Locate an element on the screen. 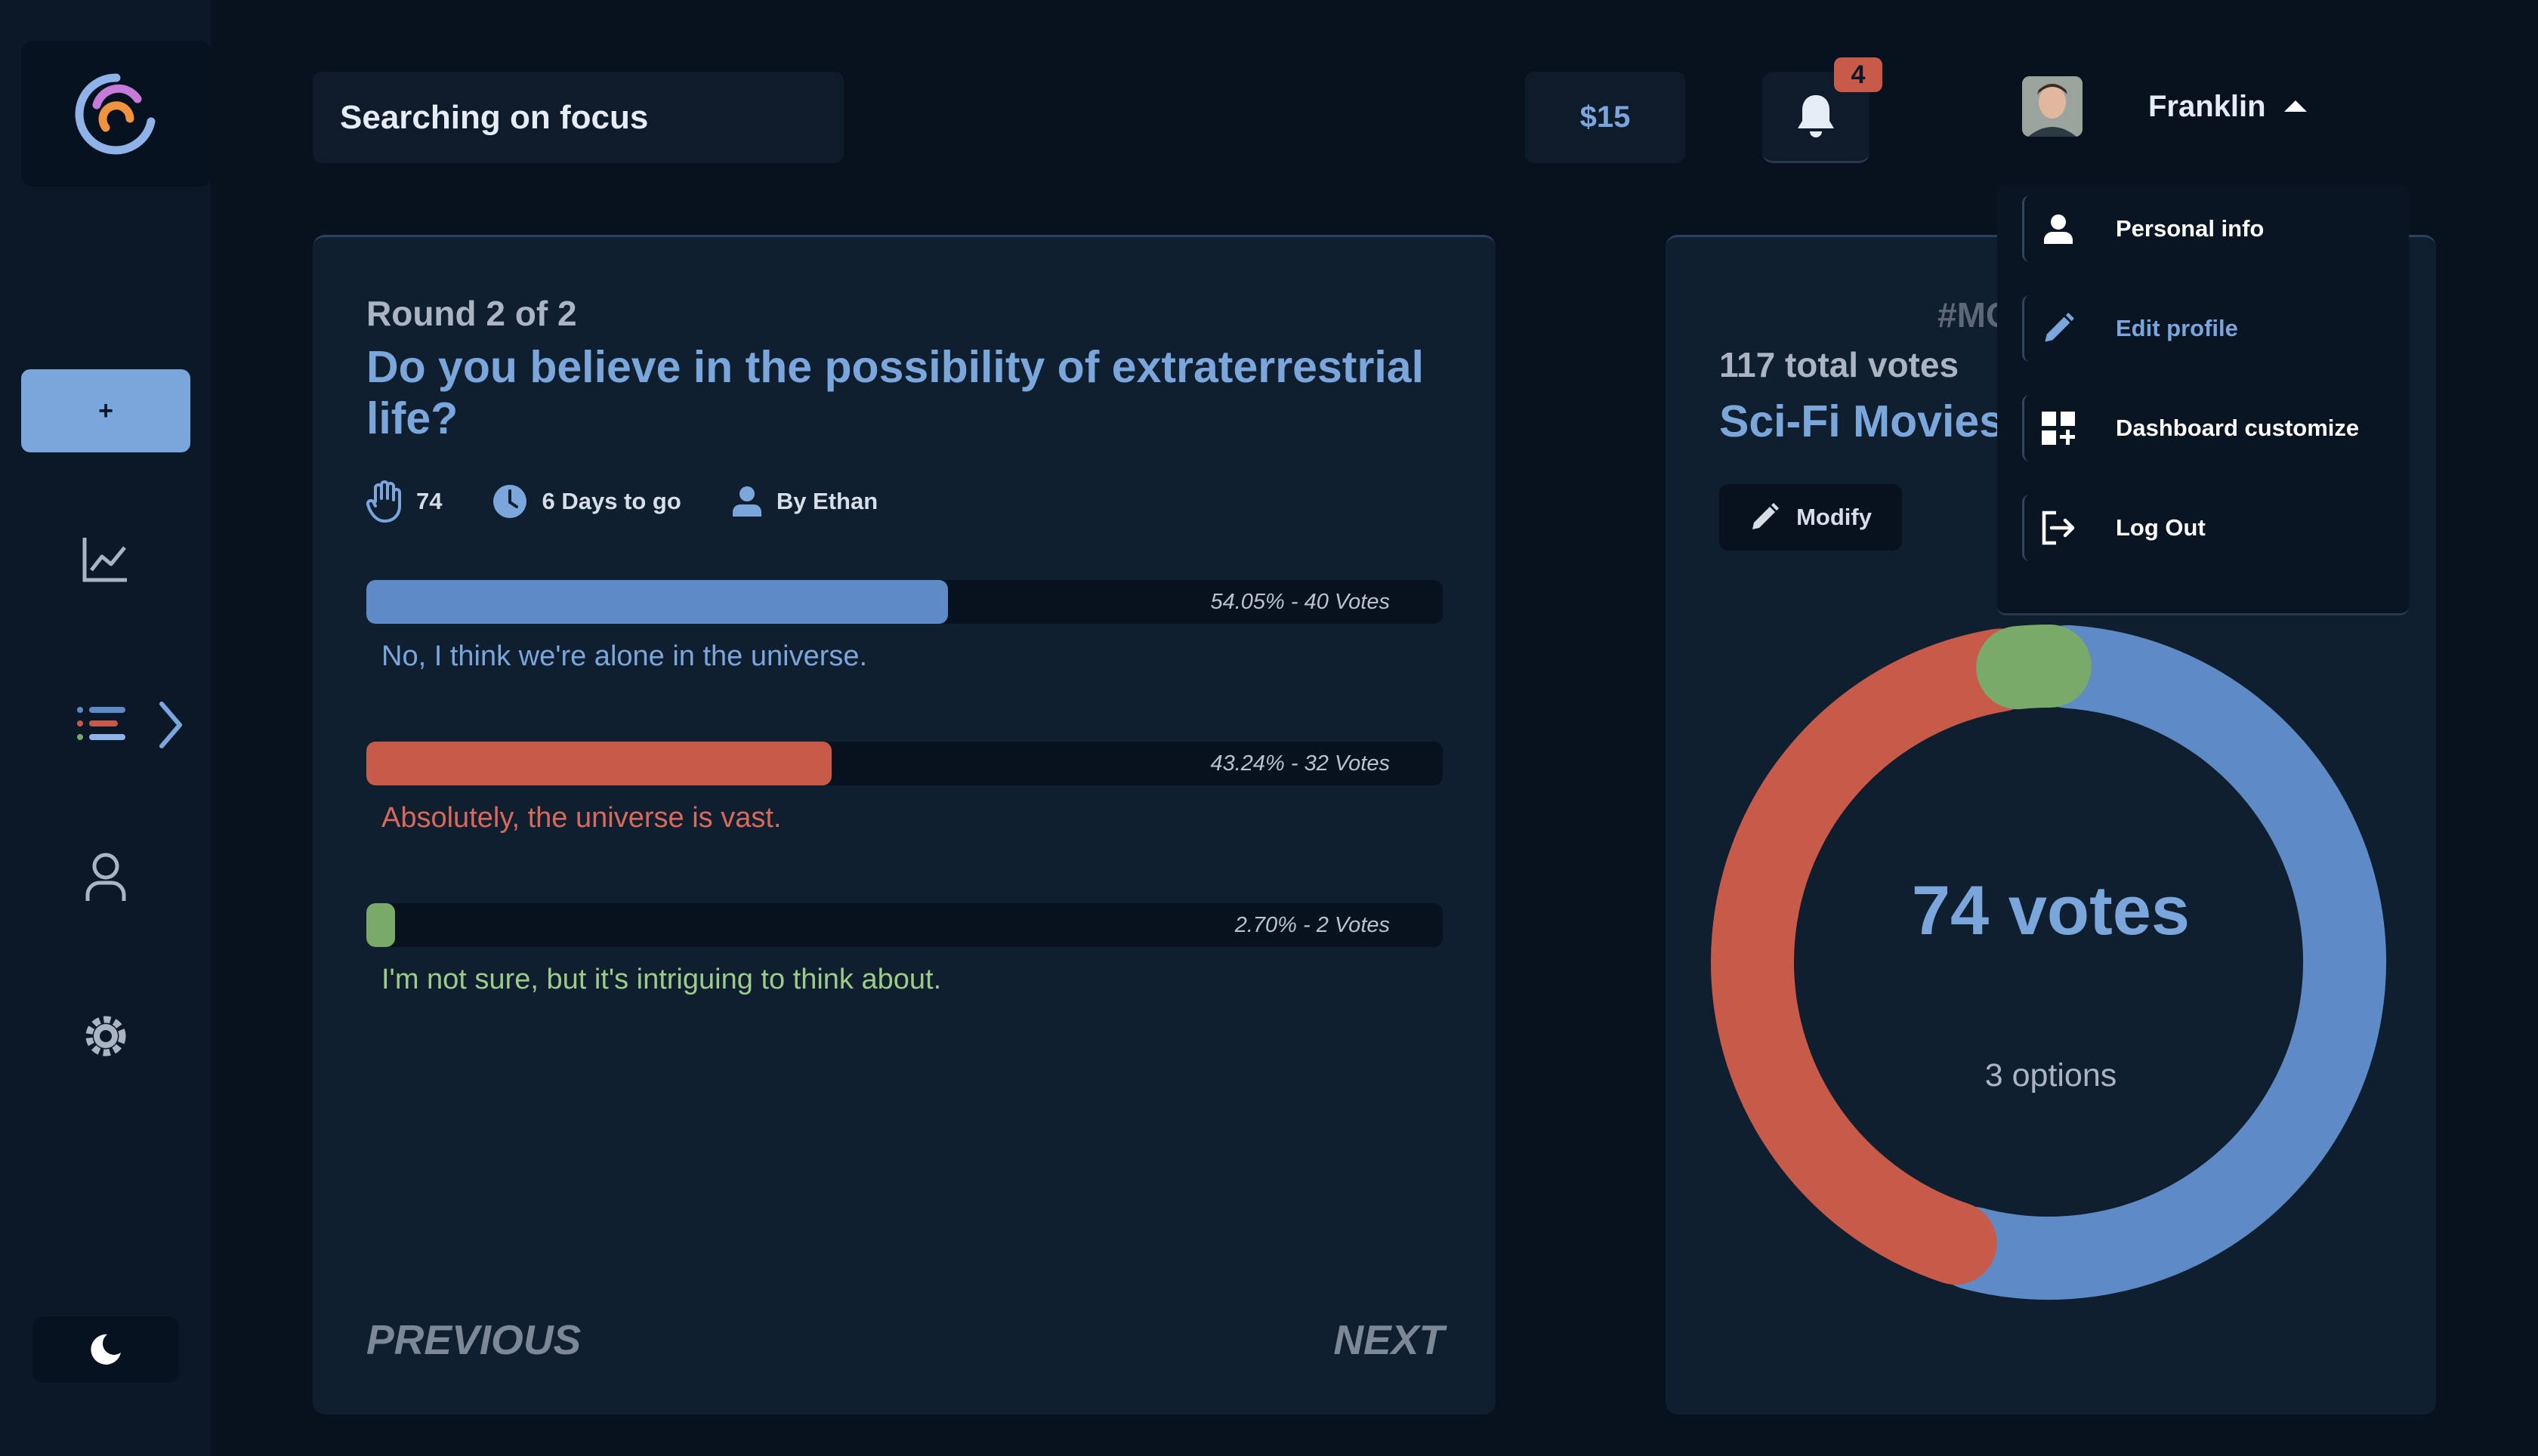 Image resolution: width=2538 pixels, height=1456 pixels. search-input: Searching on focus is located at coordinates (578, 117).